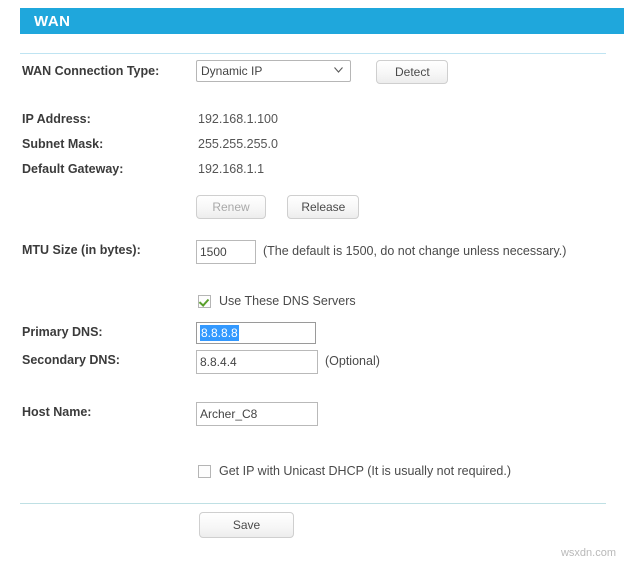  What do you see at coordinates (238, 144) in the screenshot?
I see `value-subnet-mask: 255.255.255.0` at bounding box center [238, 144].